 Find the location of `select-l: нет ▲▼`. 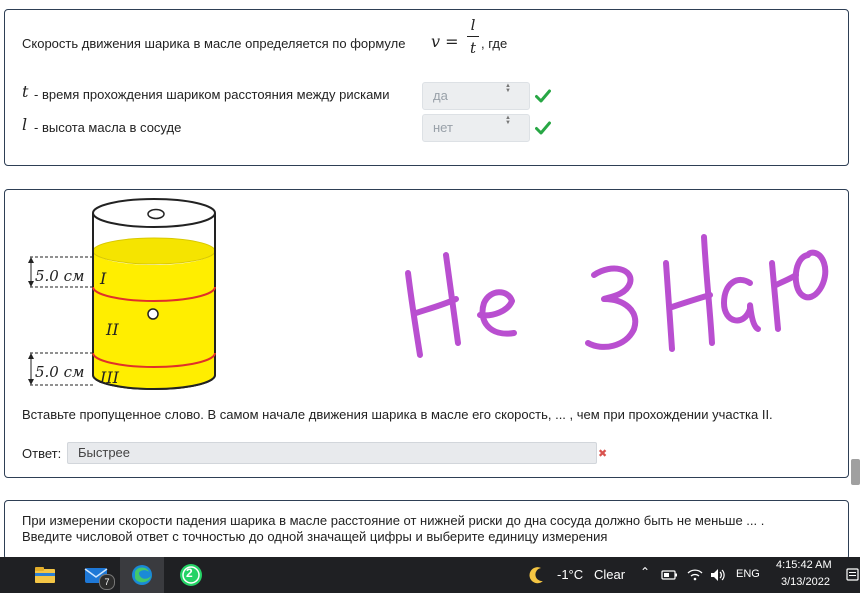

select-l: нет ▲▼ is located at coordinates (476, 128).